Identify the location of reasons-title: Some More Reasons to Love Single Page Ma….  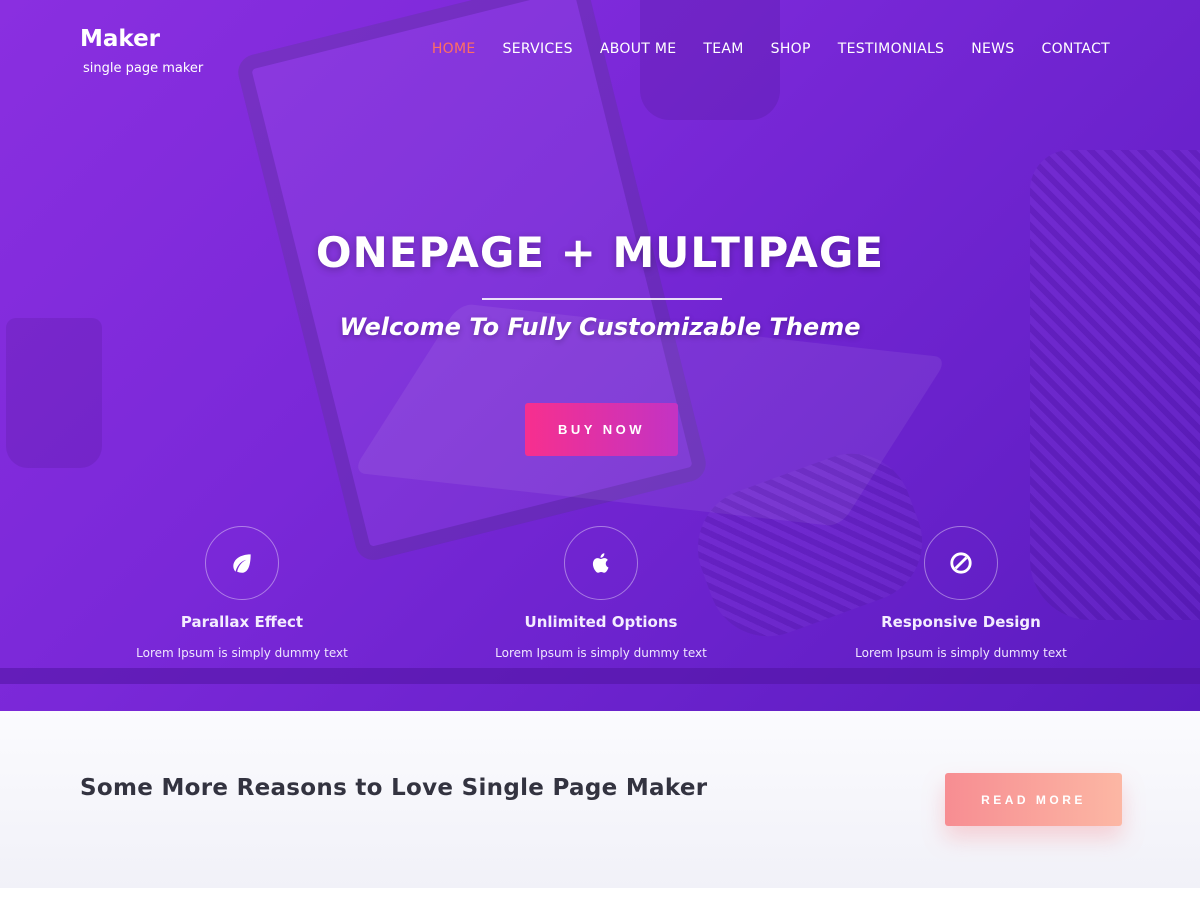
(394, 788).